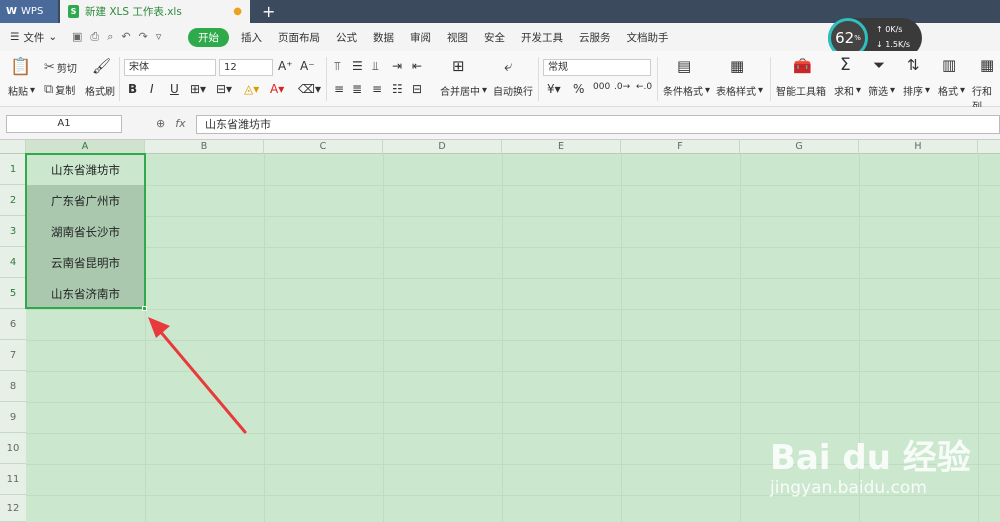  Describe the element at coordinates (644, 87) in the screenshot. I see `decrease-decimal-icon: ←.0` at that location.